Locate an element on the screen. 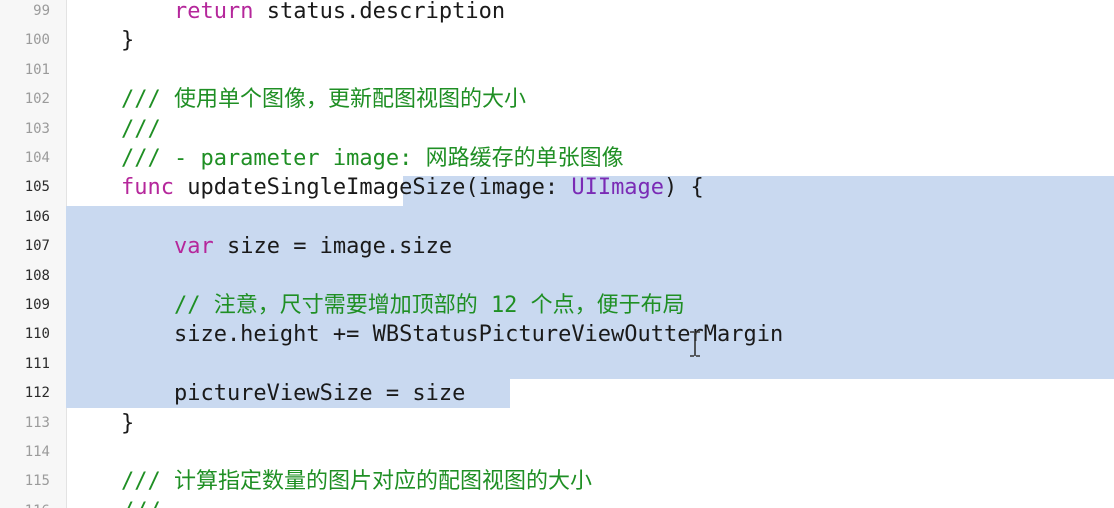 The image size is (1114, 508). comment-token: /// 计算指定数量的图片对应的配图视图的大小 is located at coordinates (330, 482).